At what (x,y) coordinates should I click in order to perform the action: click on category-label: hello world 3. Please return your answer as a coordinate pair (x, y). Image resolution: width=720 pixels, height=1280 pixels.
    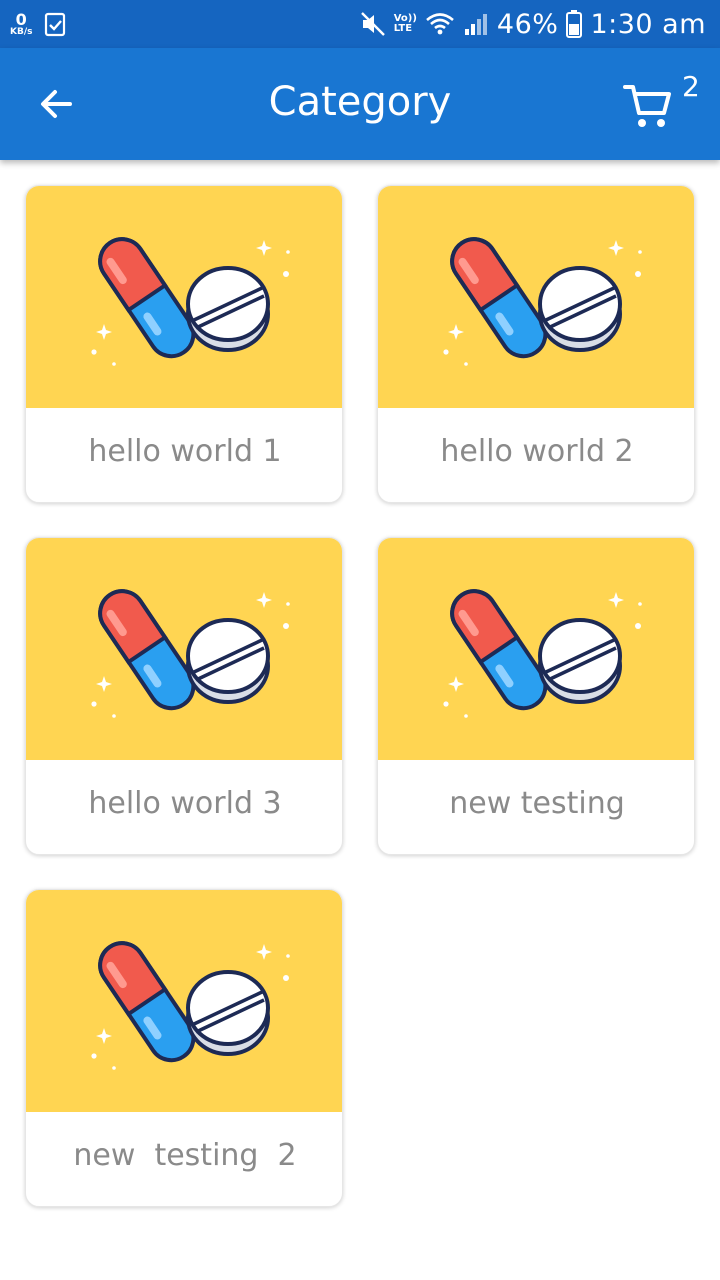
    Looking at the image, I should click on (185, 803).